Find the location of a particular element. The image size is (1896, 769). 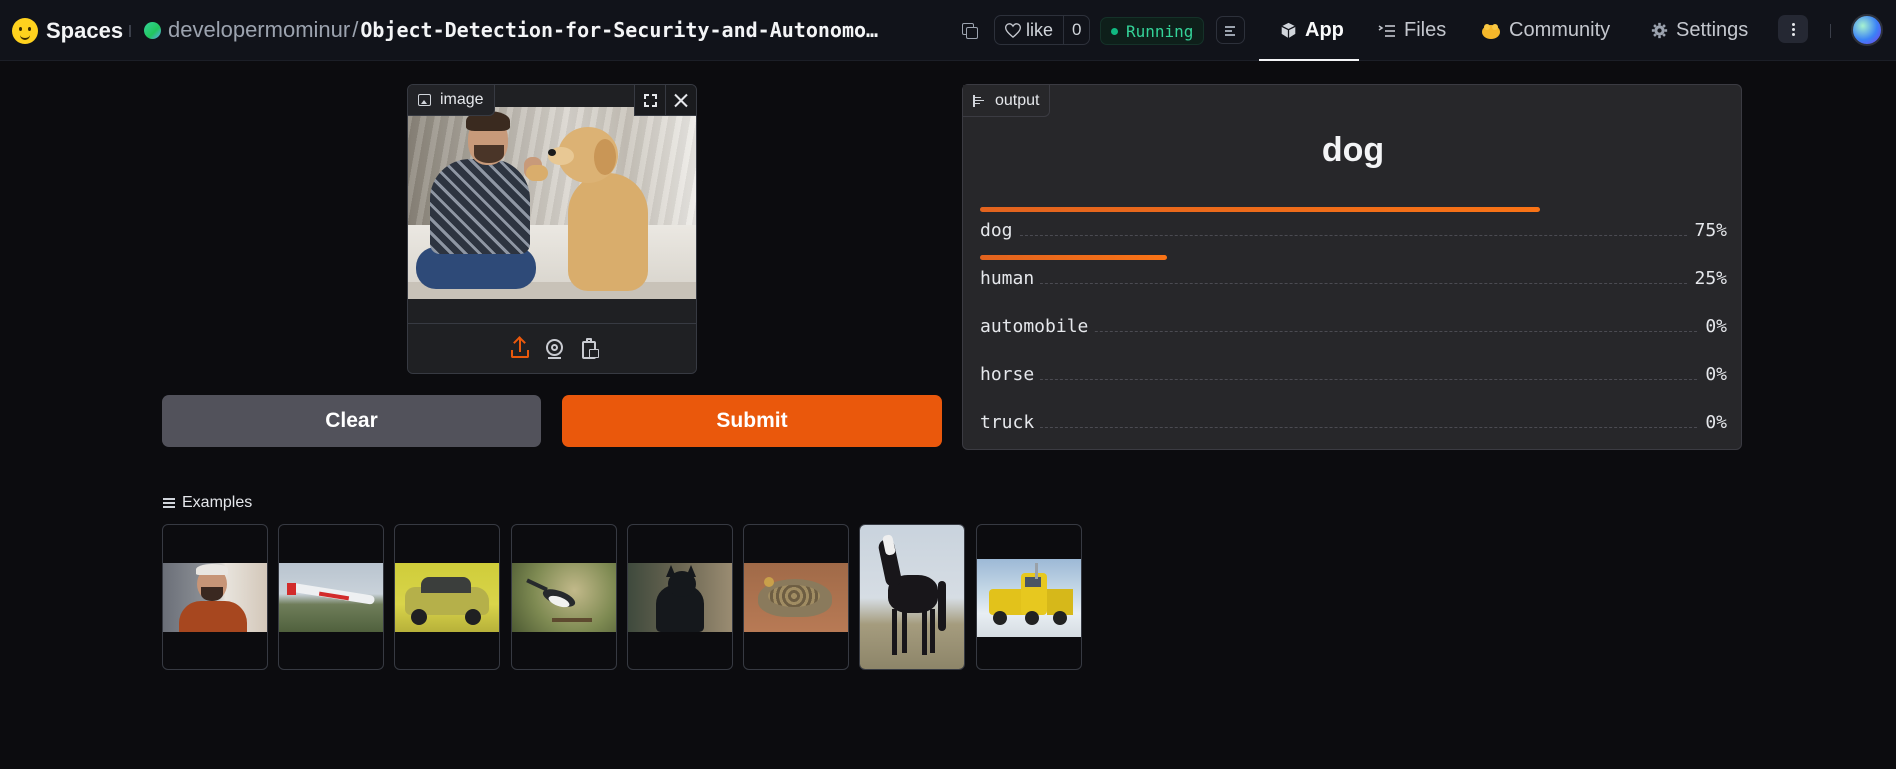

example-item-frog is located at coordinates (796, 597).